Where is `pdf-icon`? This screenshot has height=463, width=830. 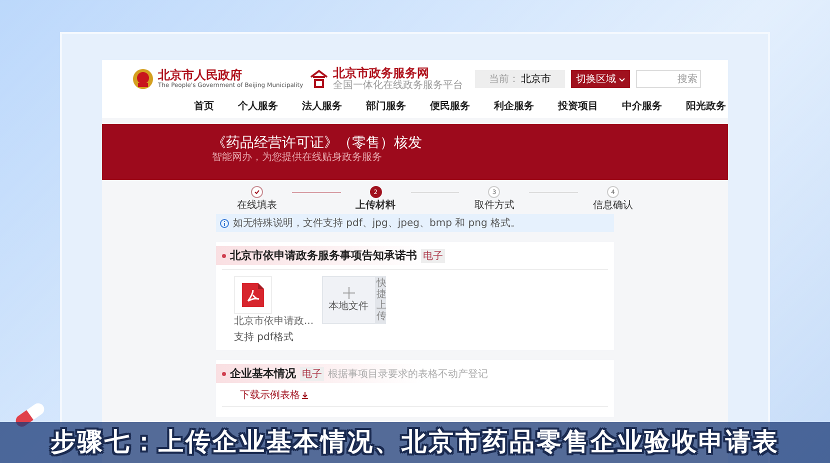
pdf-icon is located at coordinates (253, 295).